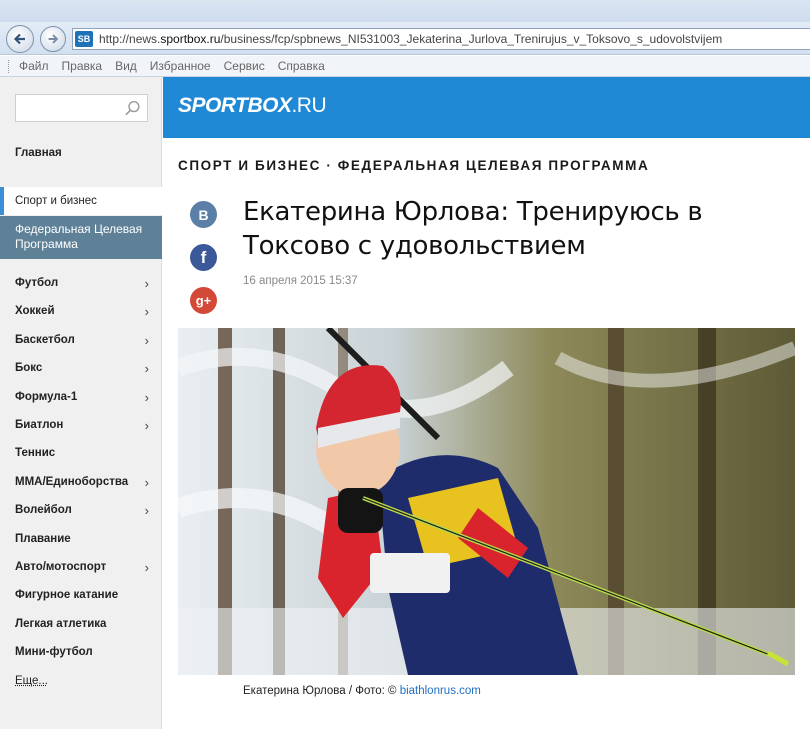 The image size is (810, 729). What do you see at coordinates (67, 595) in the screenshot?
I see `sidebar-item-label: Фигурное катание` at bounding box center [67, 595].